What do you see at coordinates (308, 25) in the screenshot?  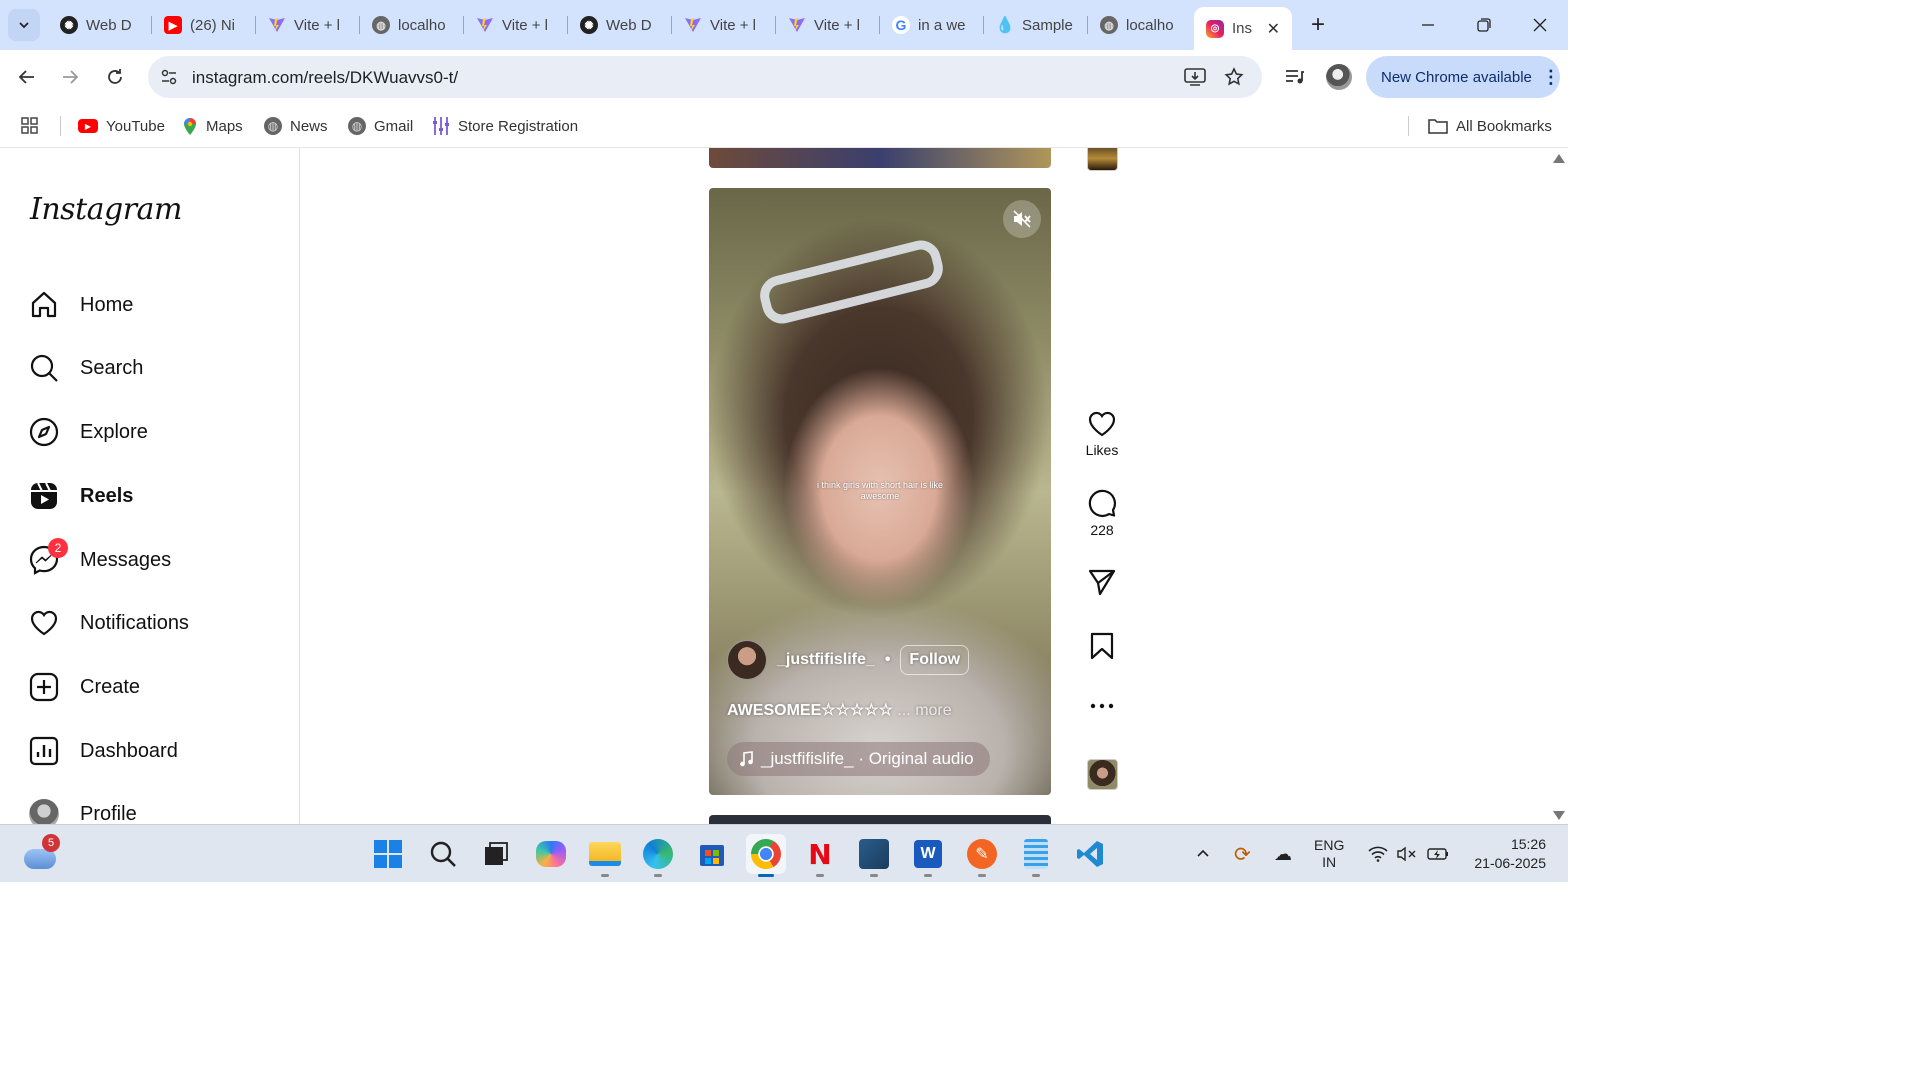 I see `tab-vite-1: Vite + l` at bounding box center [308, 25].